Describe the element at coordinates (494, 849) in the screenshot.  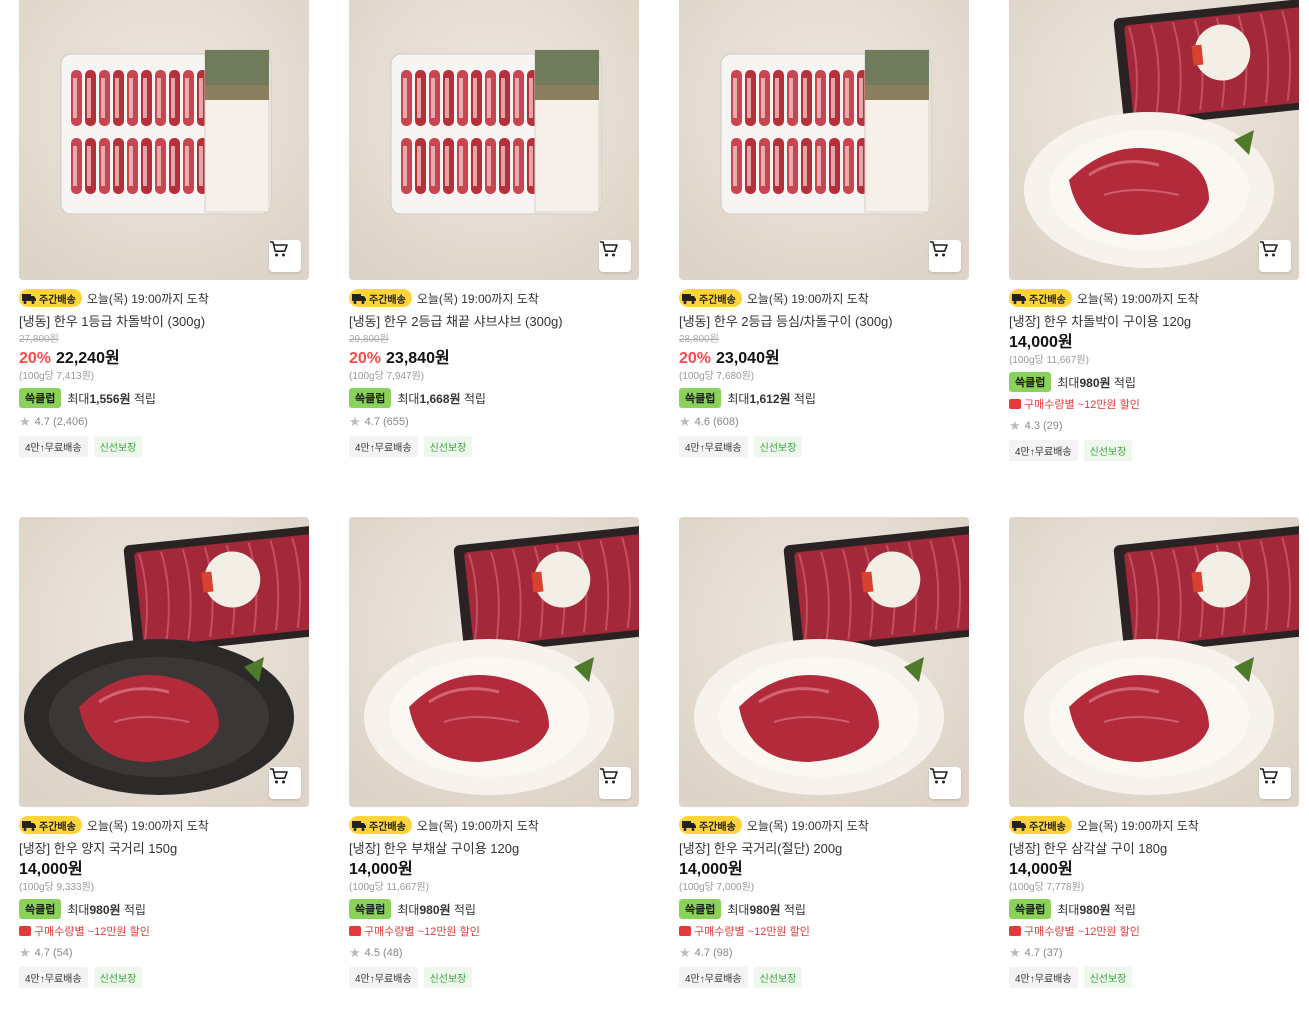
I see `product-name: [냉장] 한우 부채살 구이용 120g` at that location.